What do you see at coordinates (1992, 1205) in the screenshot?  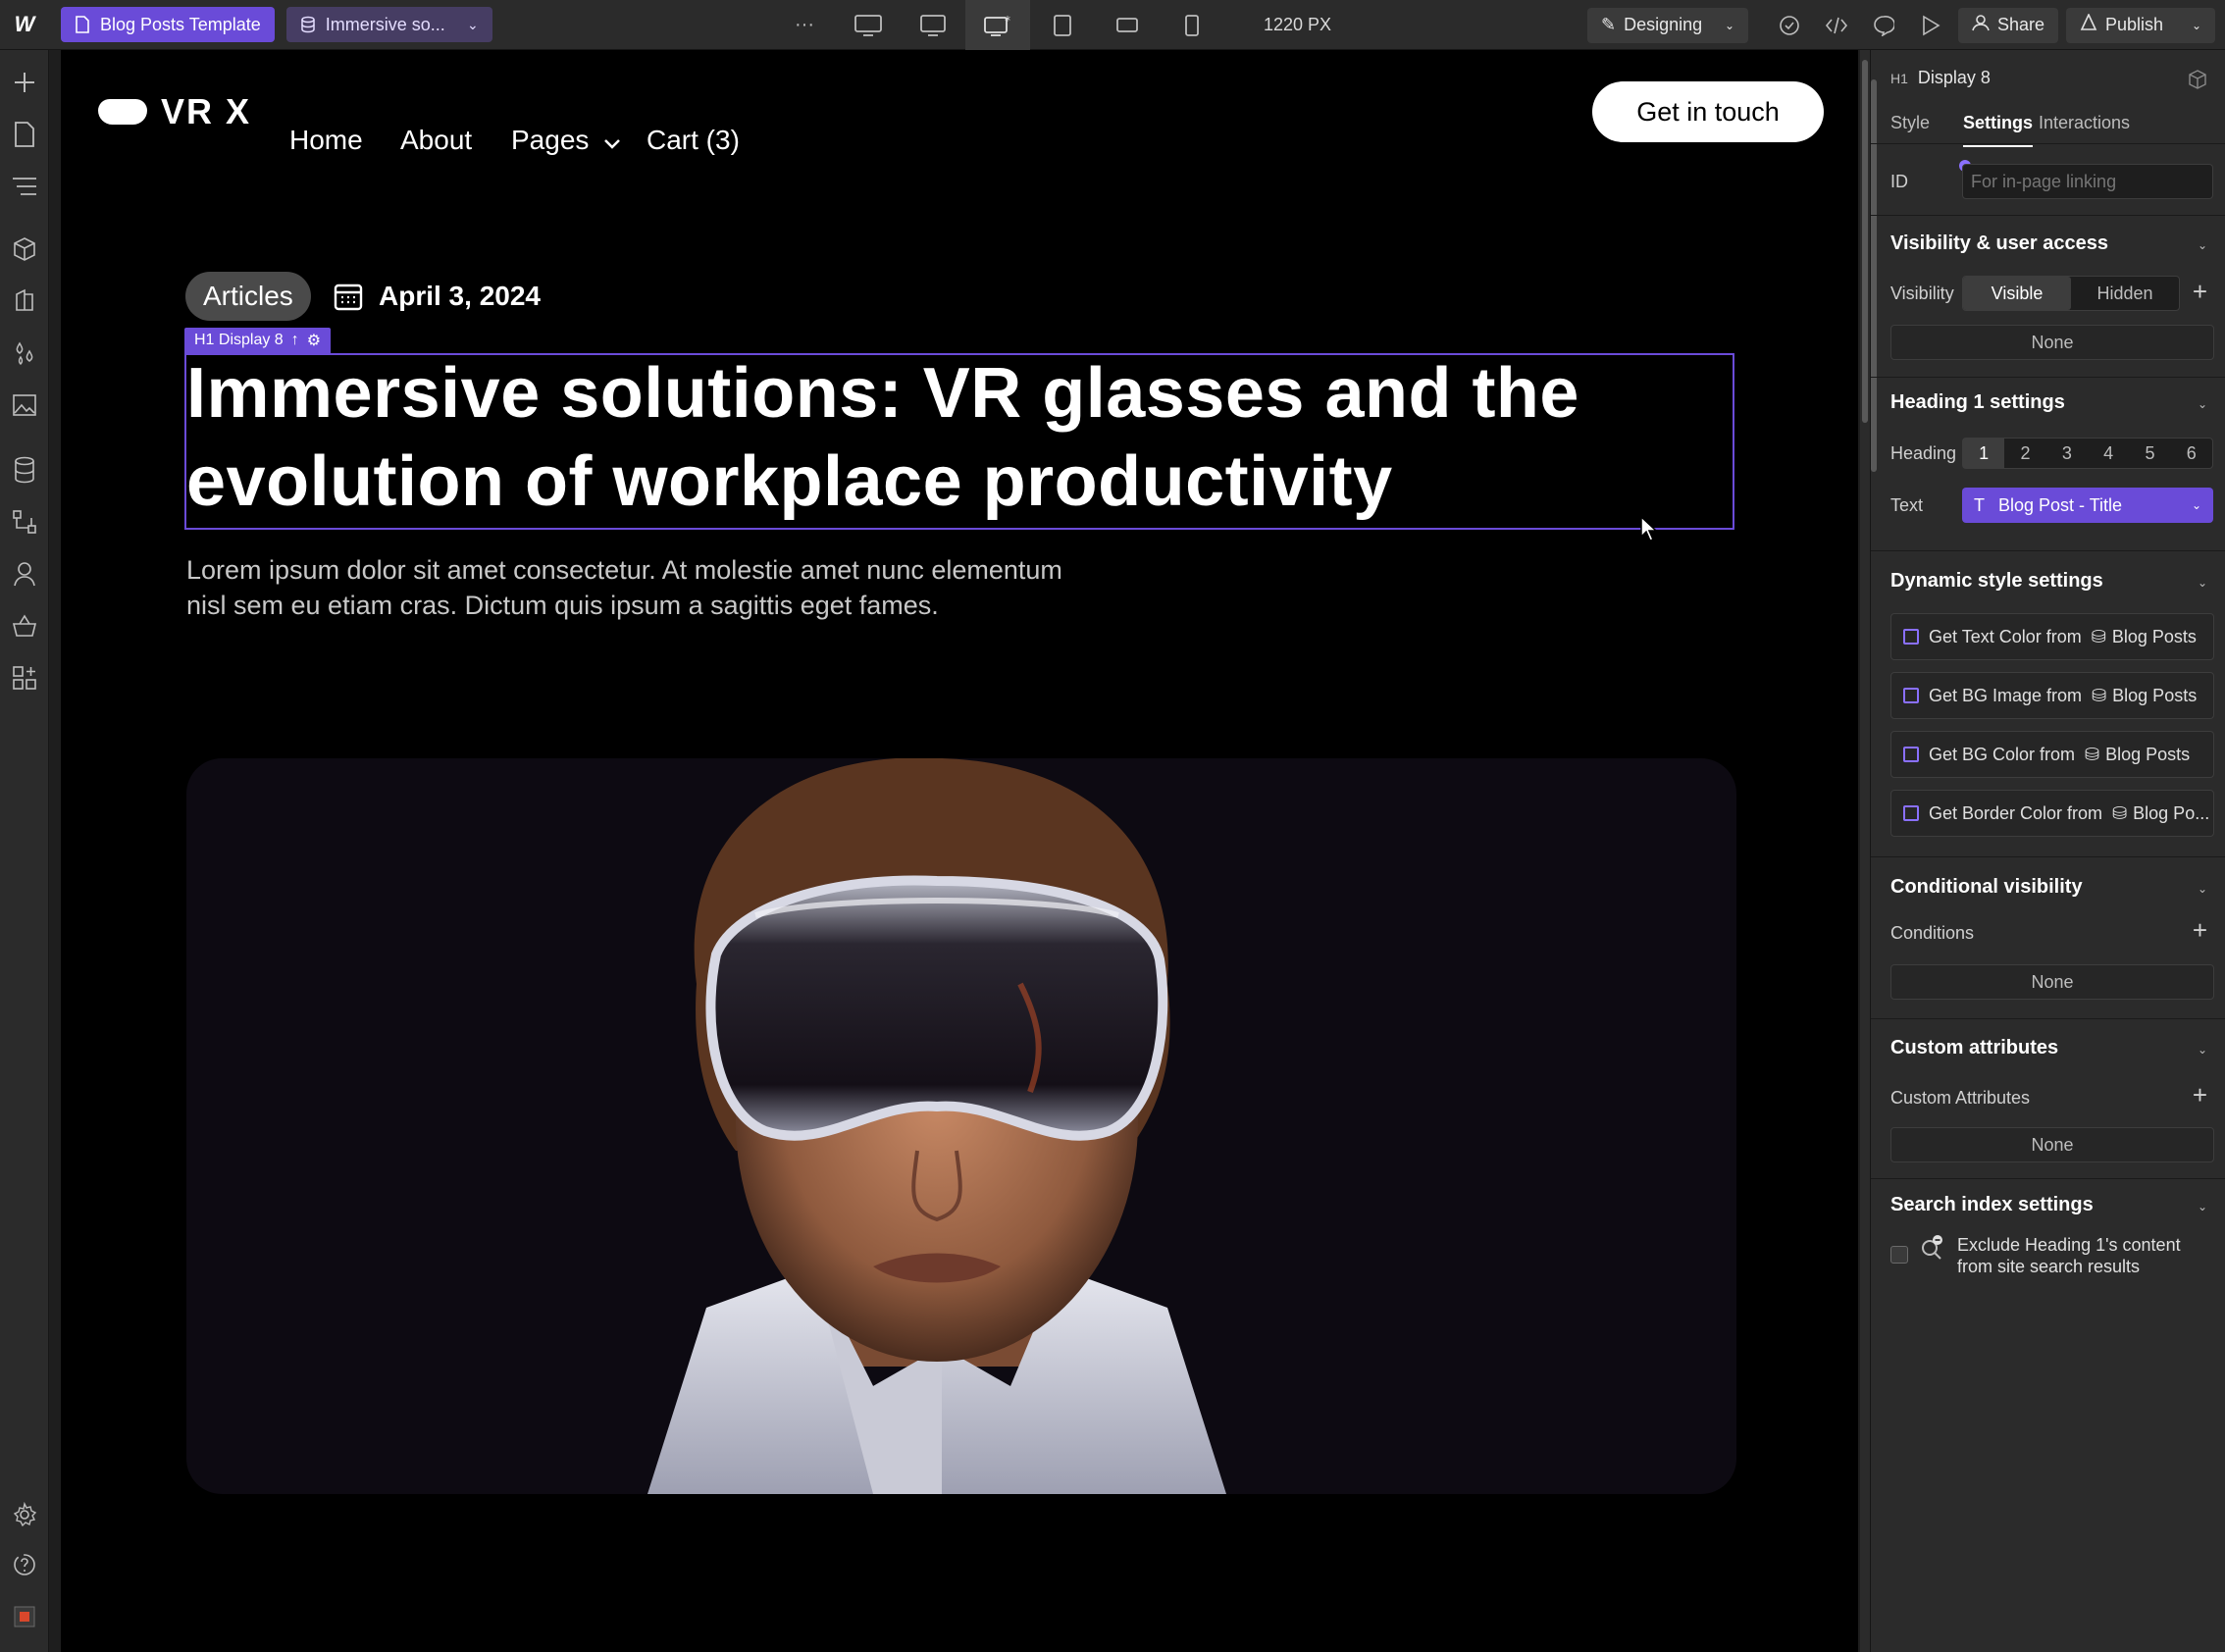 I see `search-index-section-title: Search index settings` at bounding box center [1992, 1205].